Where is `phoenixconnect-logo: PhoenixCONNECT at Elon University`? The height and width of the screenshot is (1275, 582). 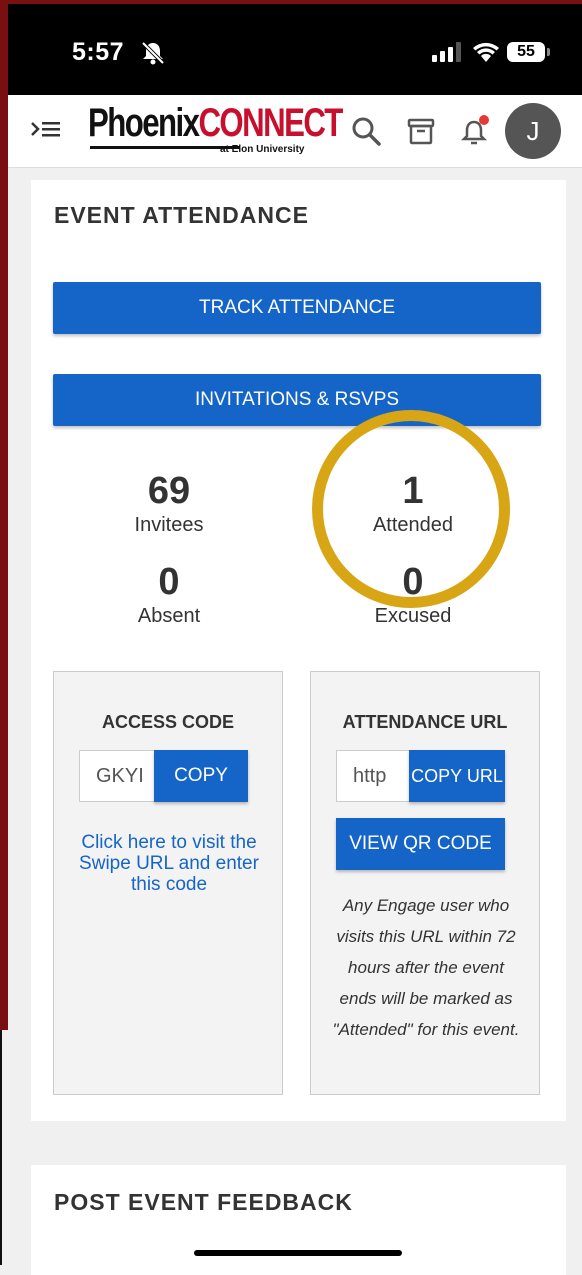
phoenixconnect-logo: PhoenixCONNECT at Elon University is located at coordinates (215, 130).